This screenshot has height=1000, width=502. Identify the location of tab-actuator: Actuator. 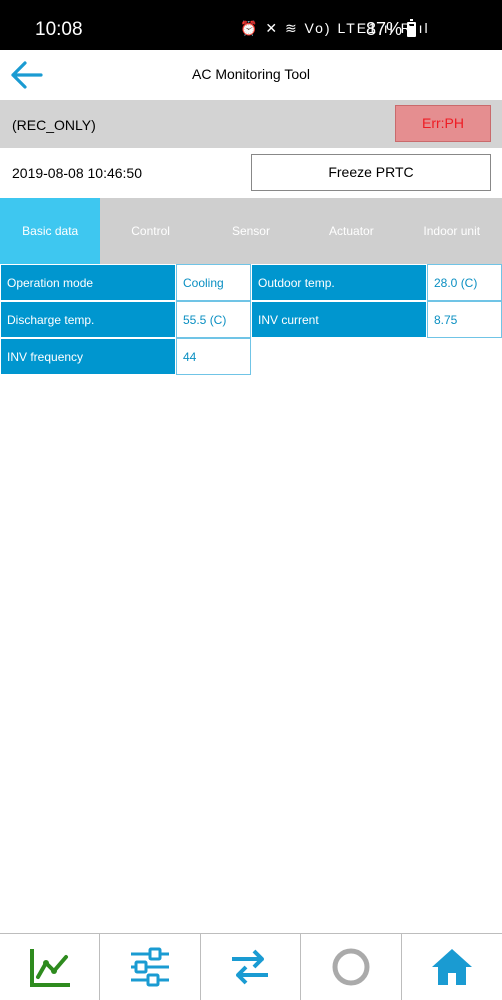
(351, 231).